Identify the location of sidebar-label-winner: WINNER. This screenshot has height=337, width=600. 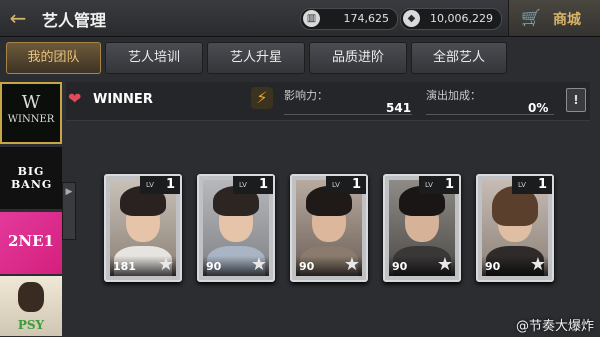
(31, 119).